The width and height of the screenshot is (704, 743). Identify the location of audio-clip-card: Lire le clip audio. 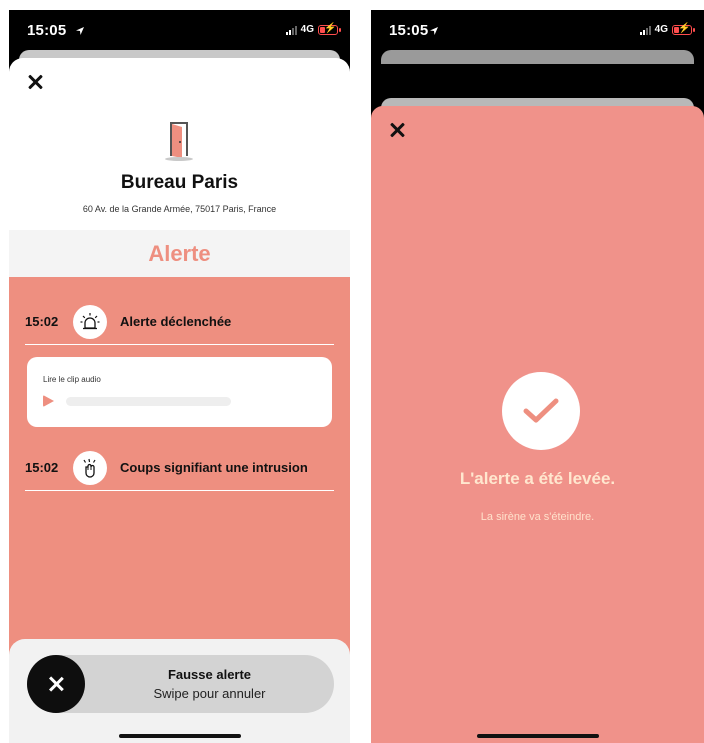
(179, 392).